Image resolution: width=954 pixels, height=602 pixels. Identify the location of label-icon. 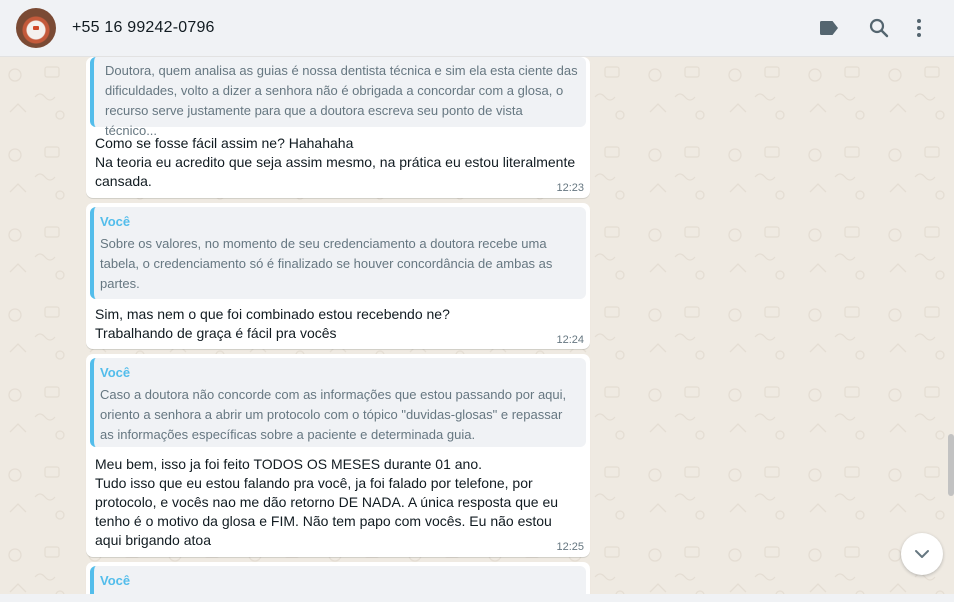
(829, 28).